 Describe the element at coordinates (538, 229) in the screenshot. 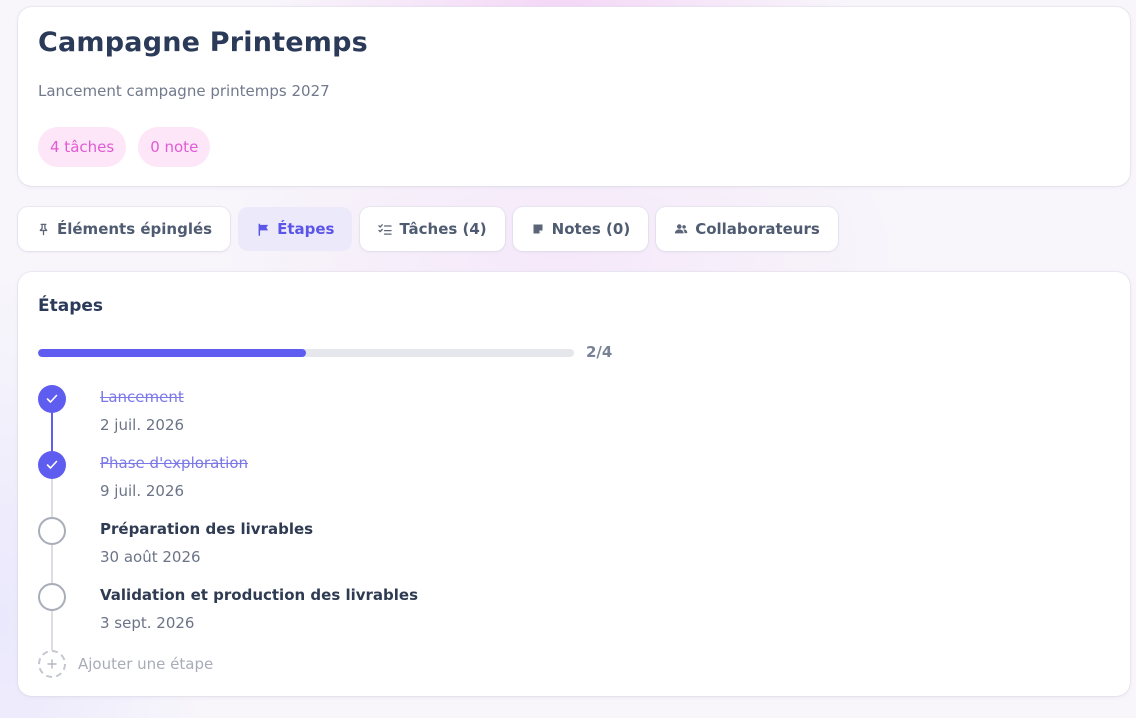

I see `note-icon` at that location.